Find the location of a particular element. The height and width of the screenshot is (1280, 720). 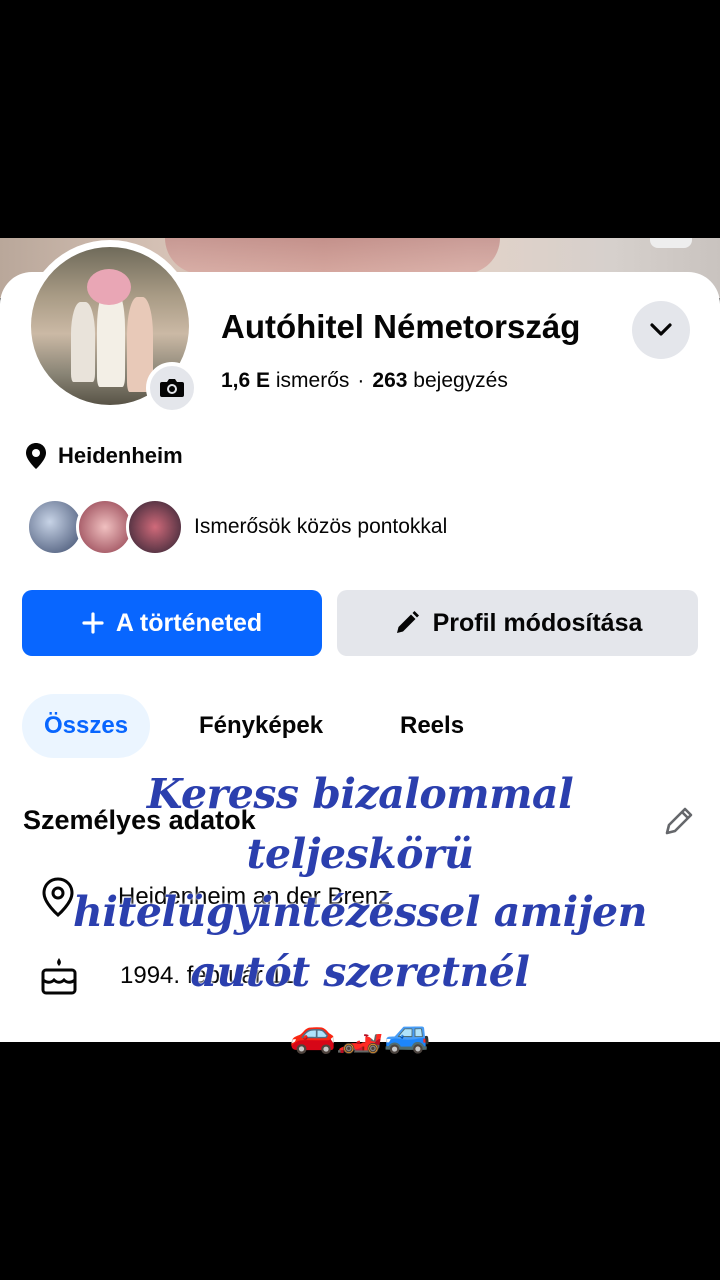

mutual-friends-text: Ismerősök közös pontokkal is located at coordinates (321, 526).